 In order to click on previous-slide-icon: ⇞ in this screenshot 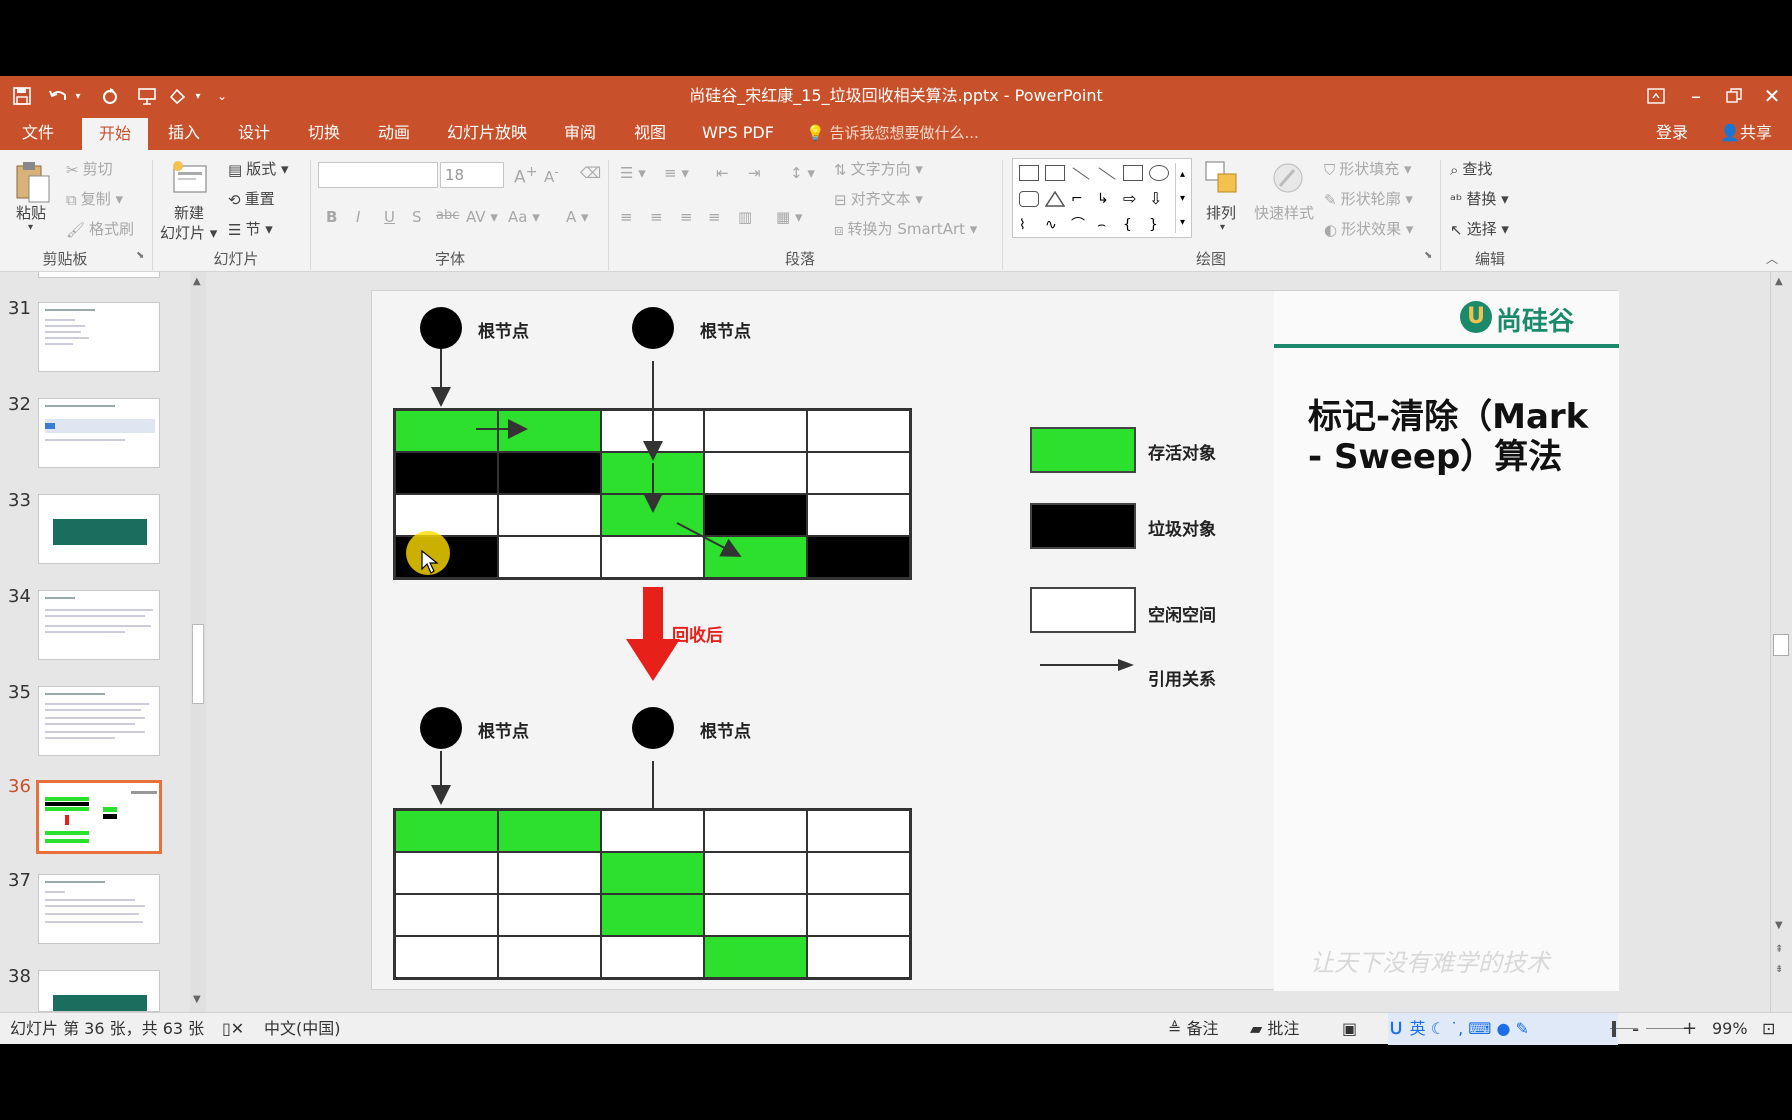, I will do `click(1779, 949)`.